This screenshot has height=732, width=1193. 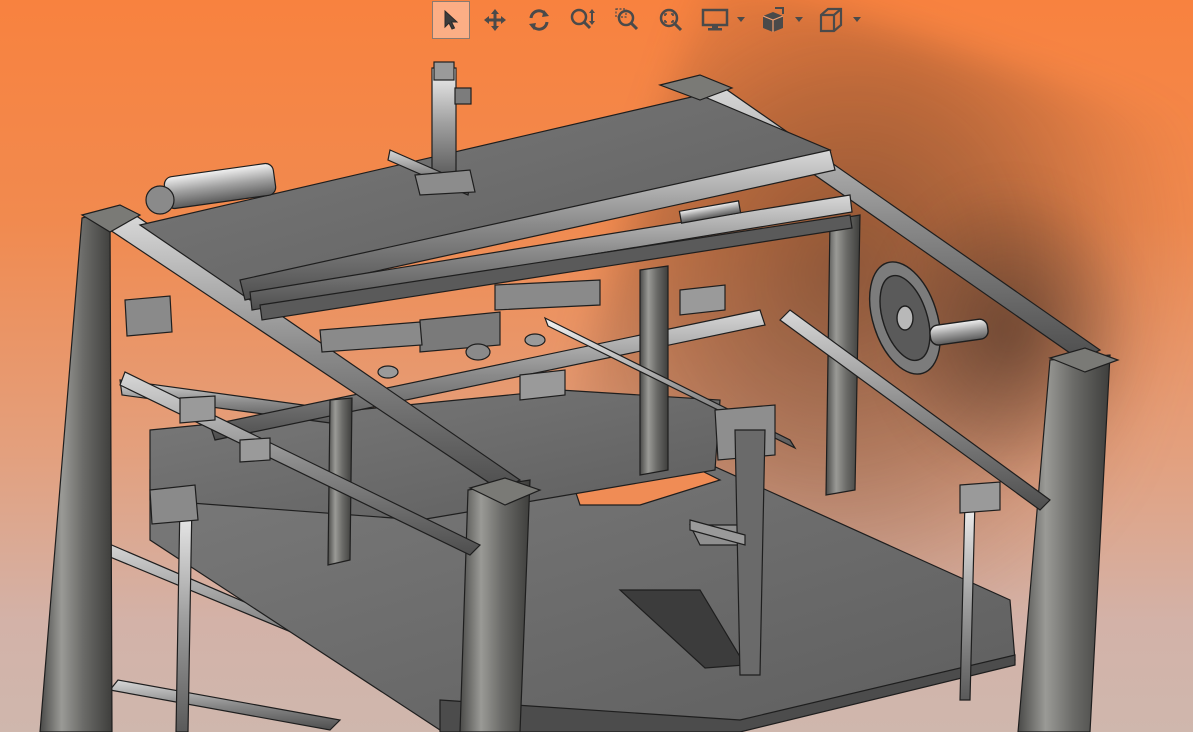 I want to click on standard-views-button, so click(x=831, y=20).